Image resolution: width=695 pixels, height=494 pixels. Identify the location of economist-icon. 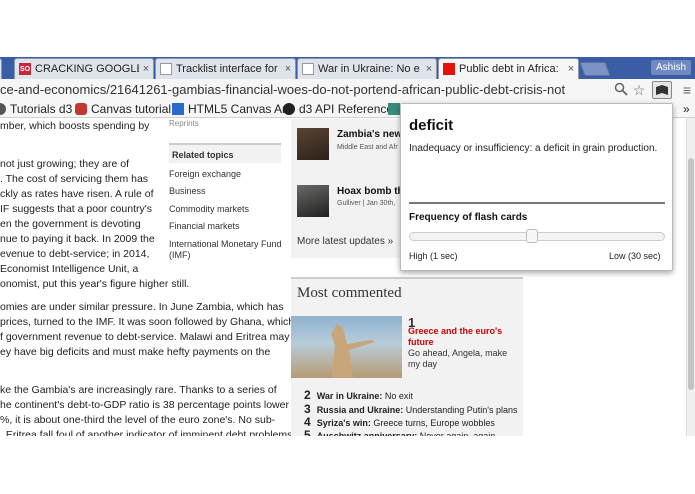
(449, 69).